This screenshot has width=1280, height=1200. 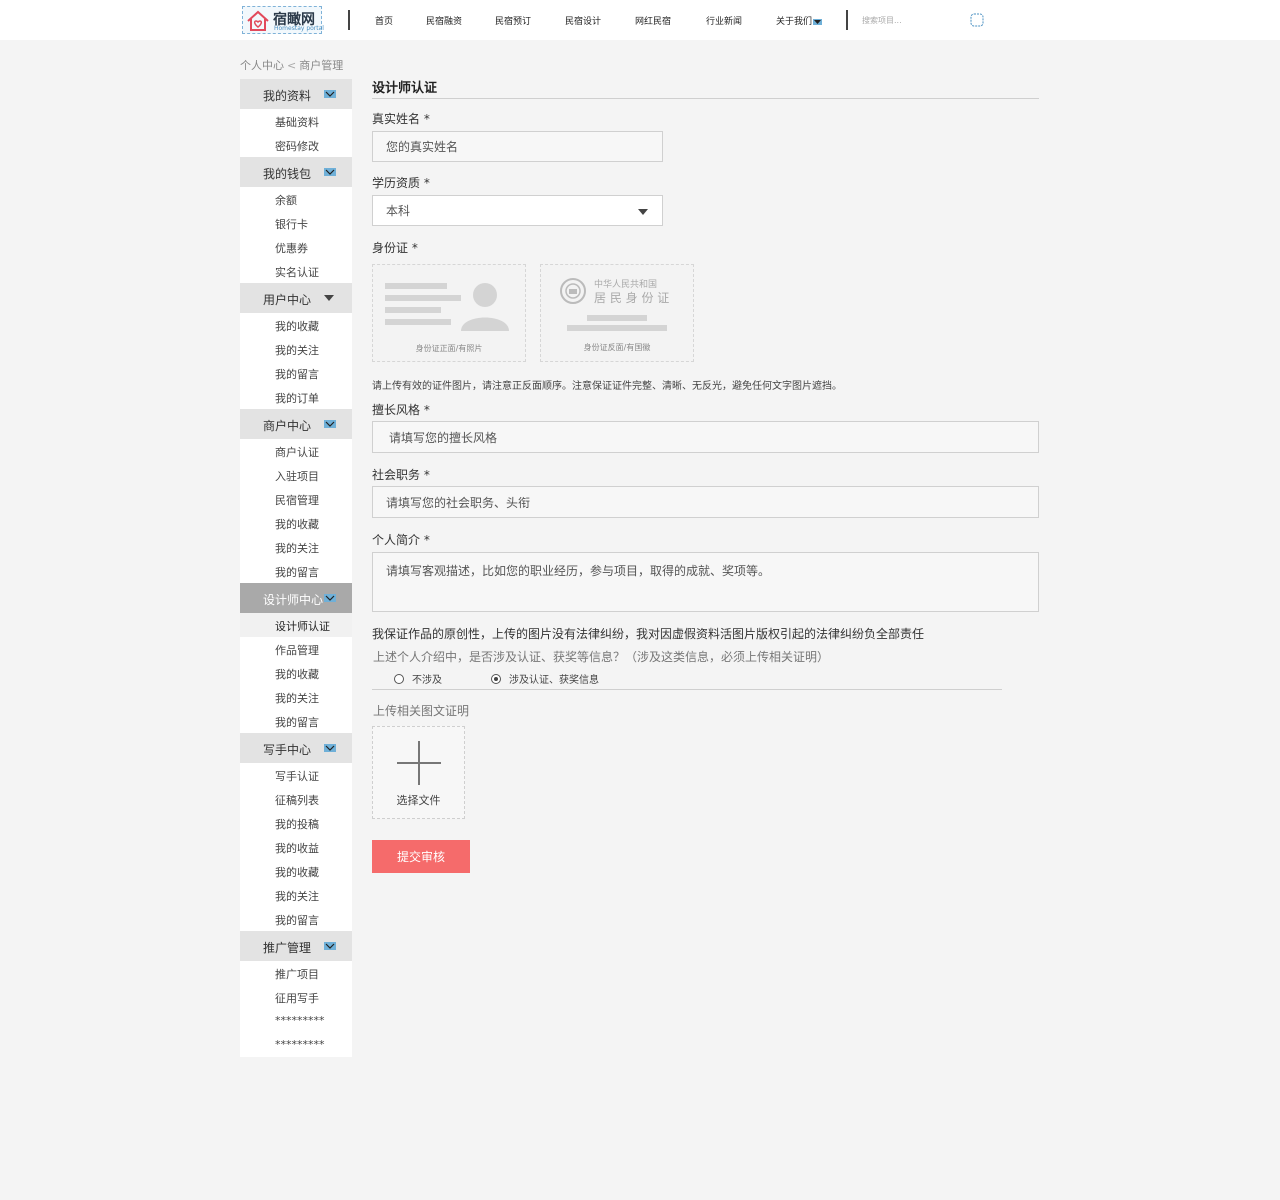 What do you see at coordinates (398, 211) in the screenshot?
I see `education-value: 本科` at bounding box center [398, 211].